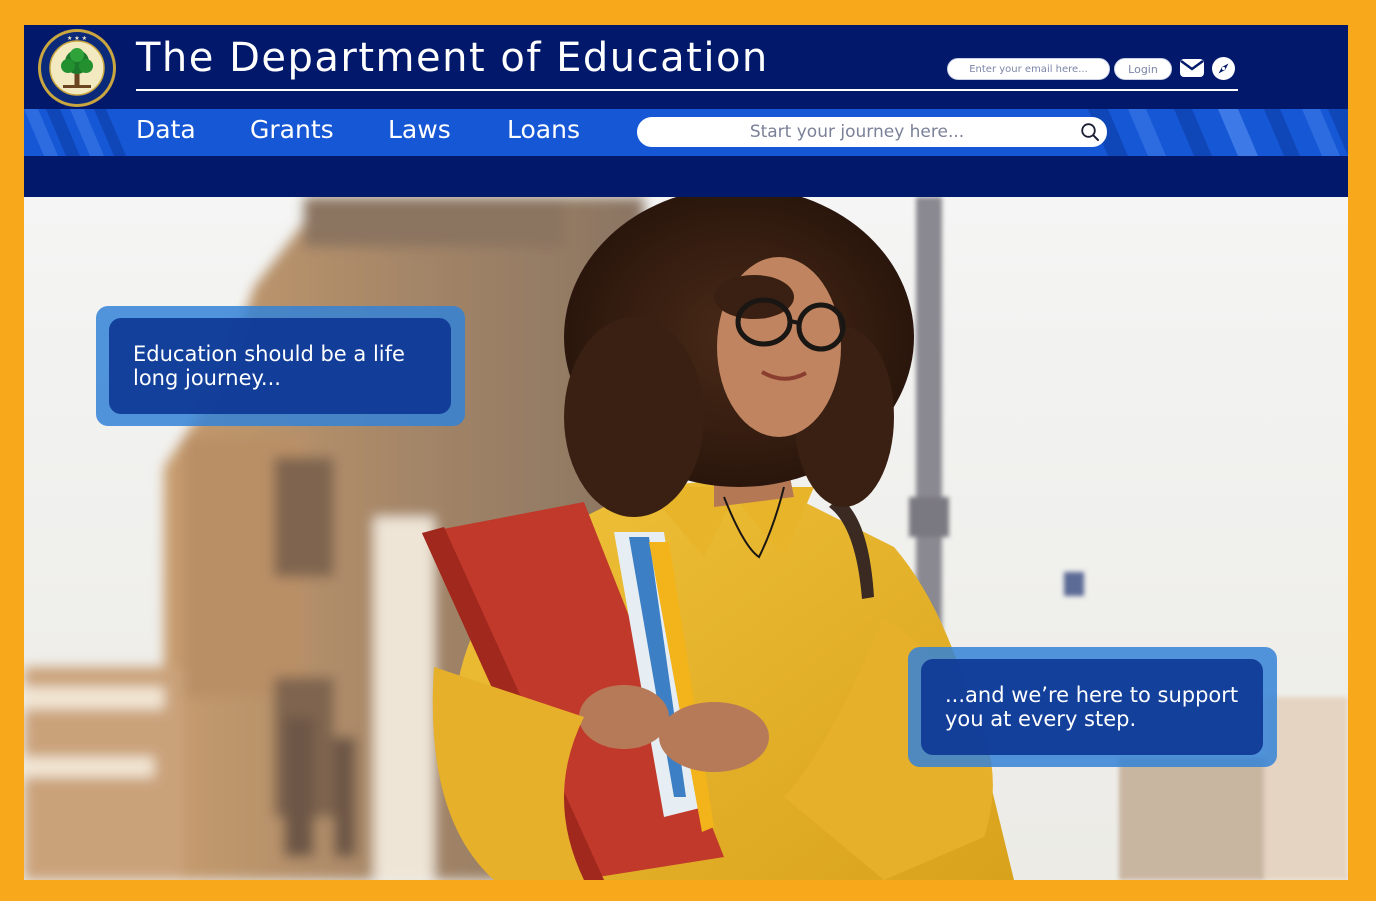  Describe the element at coordinates (1028, 69) in the screenshot. I see `email-input` at that location.